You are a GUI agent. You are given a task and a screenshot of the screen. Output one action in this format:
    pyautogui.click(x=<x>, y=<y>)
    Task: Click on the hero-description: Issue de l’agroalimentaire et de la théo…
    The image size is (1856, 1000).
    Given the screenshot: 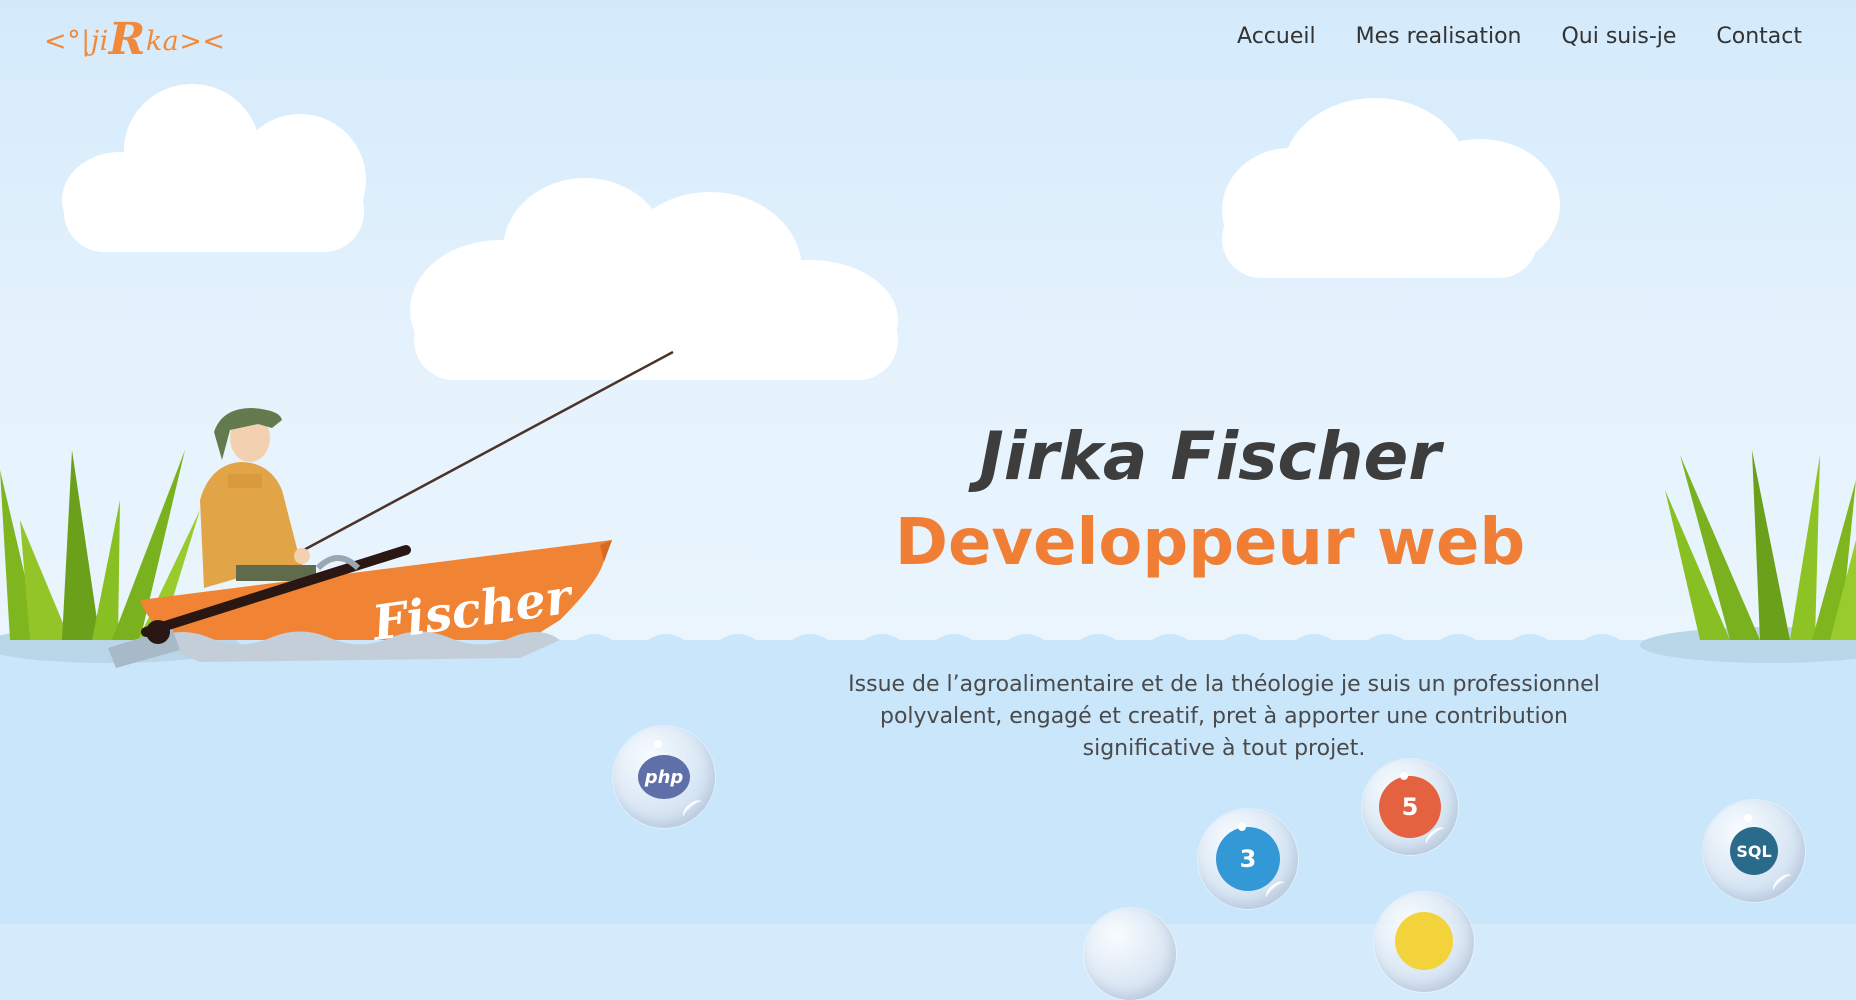 What is the action you would take?
    pyautogui.click(x=1224, y=716)
    